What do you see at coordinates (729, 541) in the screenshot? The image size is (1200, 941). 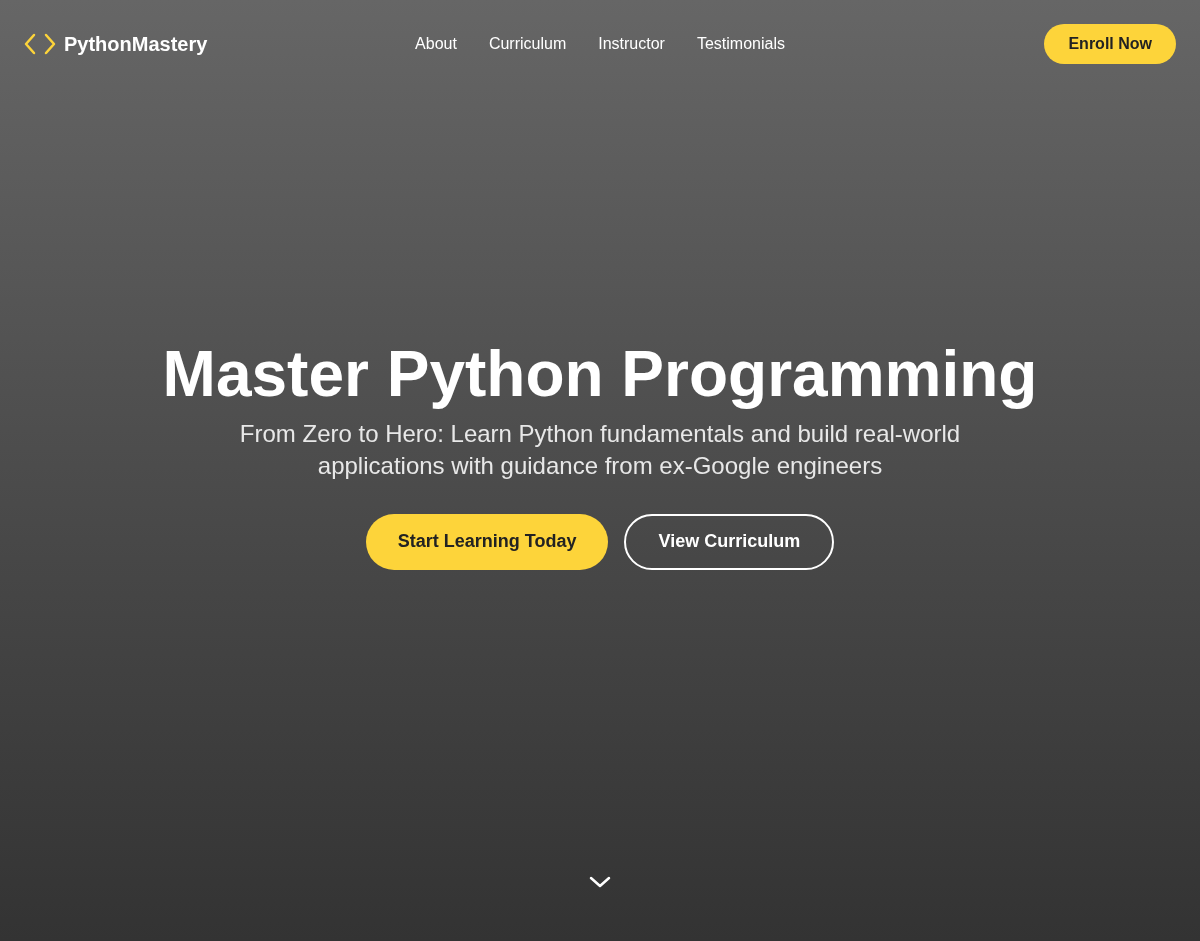 I see `view-curriculum-button: View Curriculum` at bounding box center [729, 541].